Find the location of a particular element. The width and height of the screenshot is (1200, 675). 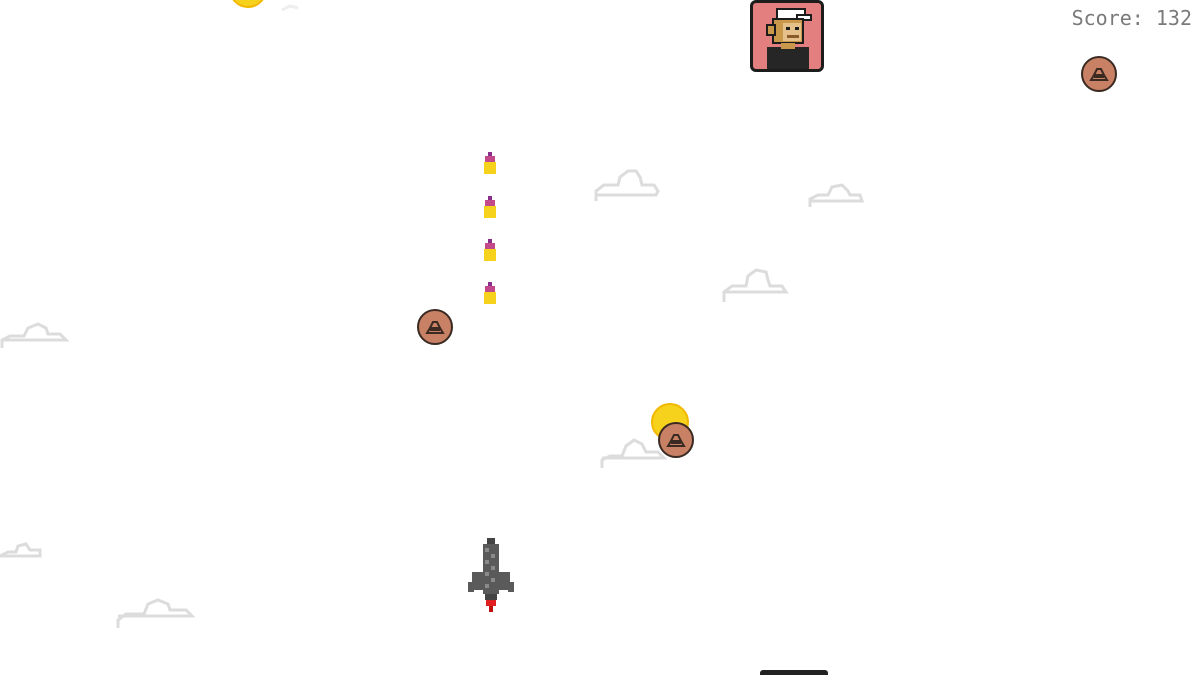

player-avatar is located at coordinates (787, 36).